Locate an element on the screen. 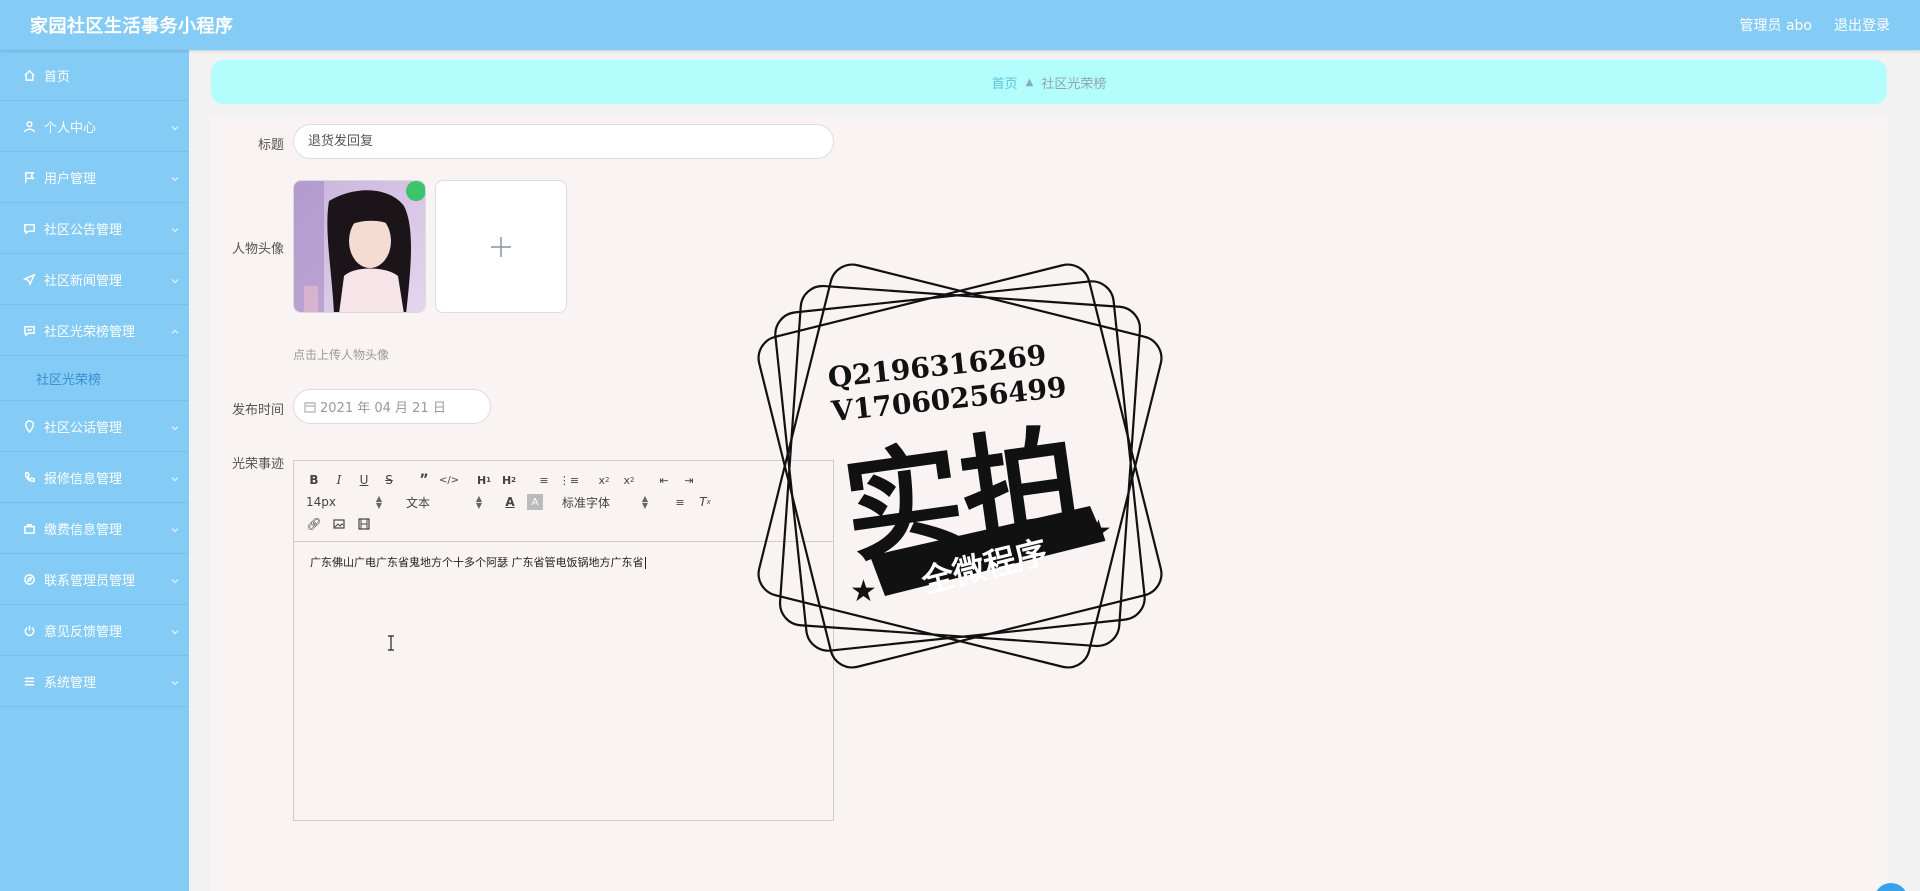 This screenshot has height=891, width=1920. font-family-value: 标准字体 is located at coordinates (586, 502).